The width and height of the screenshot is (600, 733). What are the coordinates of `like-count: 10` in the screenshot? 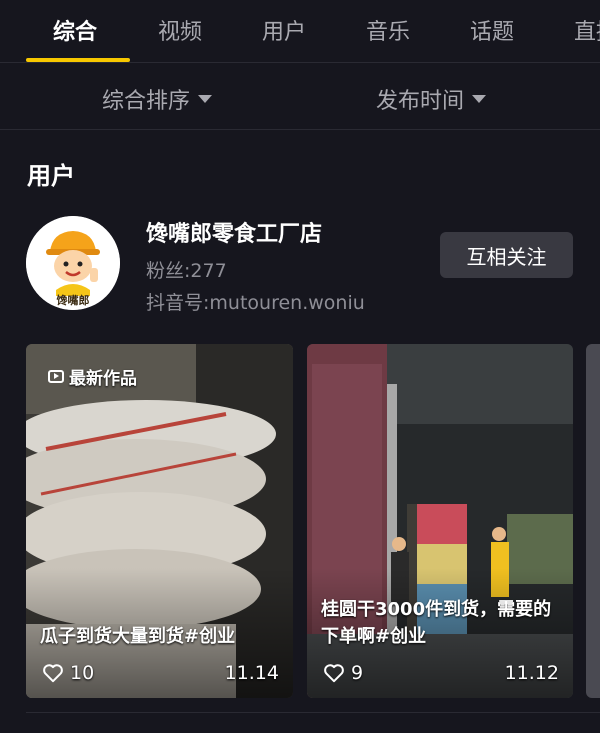 It's located at (68, 673).